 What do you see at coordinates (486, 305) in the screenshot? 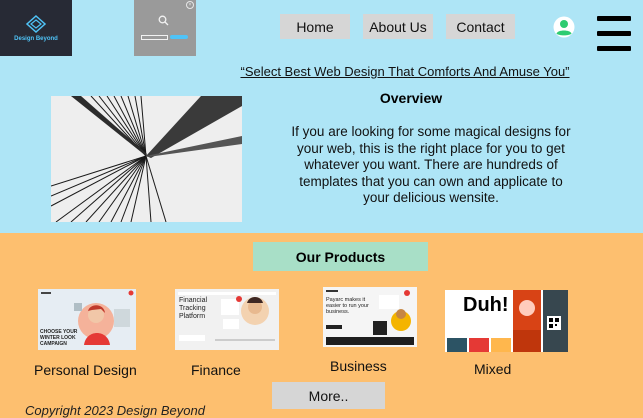
I see `thumbnail-caption: Duh!` at bounding box center [486, 305].